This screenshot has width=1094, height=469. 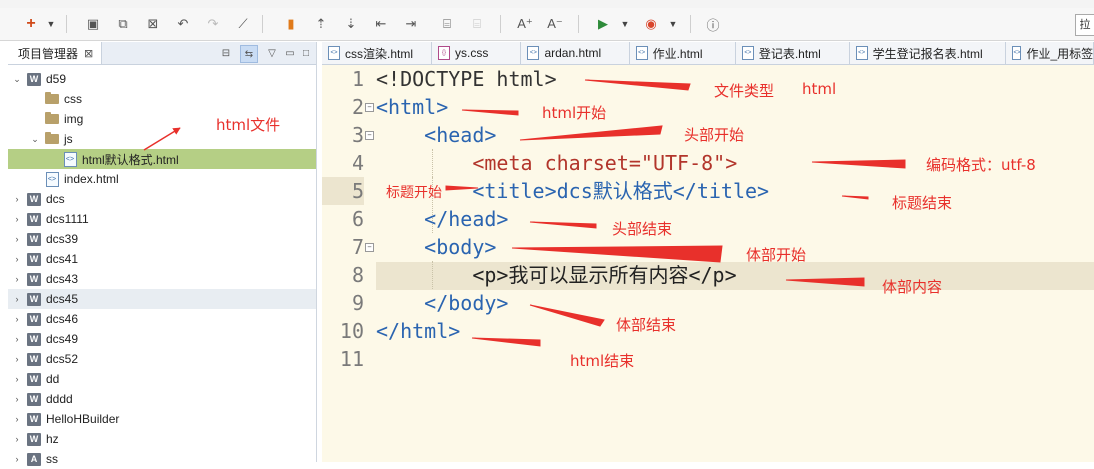 What do you see at coordinates (249, 54) in the screenshot?
I see `link-editor-icon: ⇆` at bounding box center [249, 54].